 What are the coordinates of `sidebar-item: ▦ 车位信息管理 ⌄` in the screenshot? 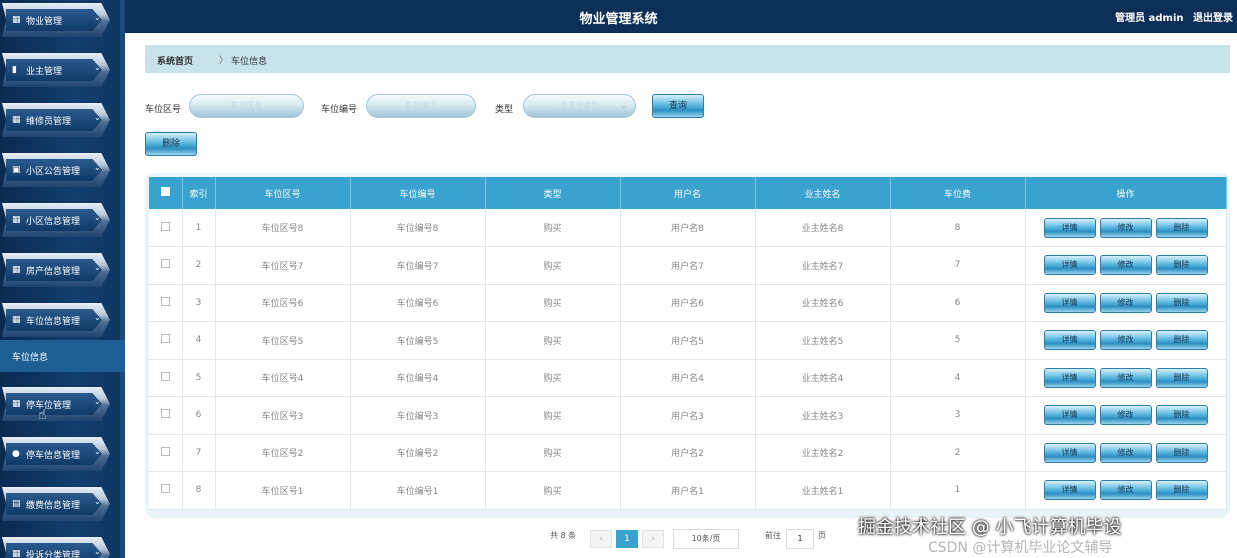 It's located at (56, 320).